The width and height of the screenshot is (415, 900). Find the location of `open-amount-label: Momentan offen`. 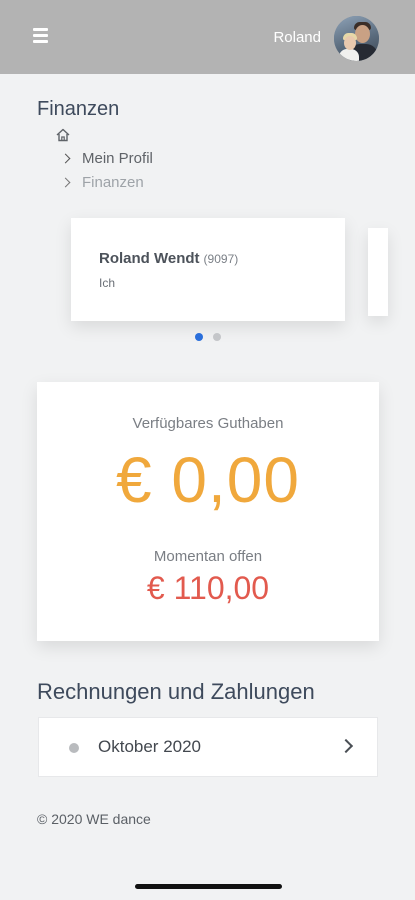

open-amount-label: Momentan offen is located at coordinates (208, 556).